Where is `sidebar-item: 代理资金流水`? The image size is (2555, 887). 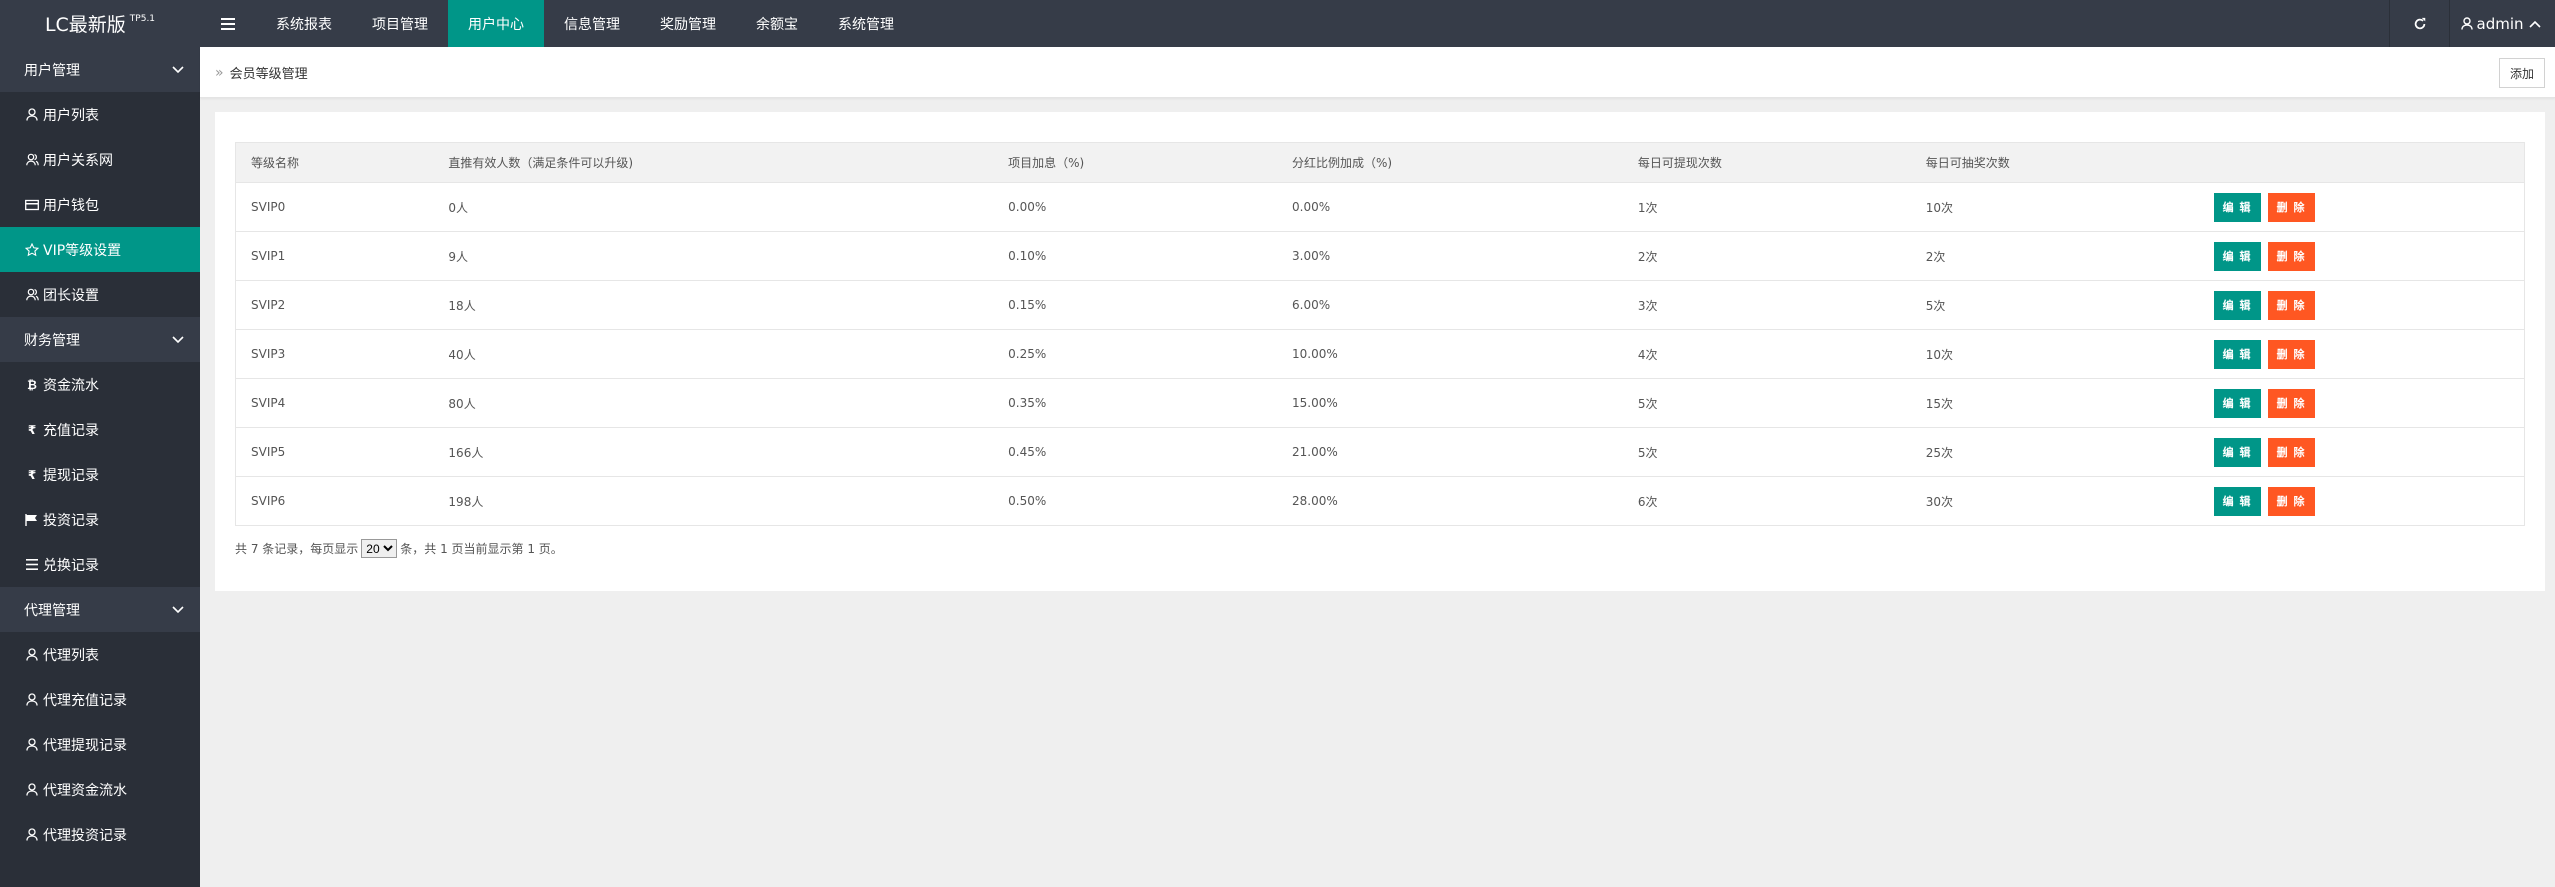 sidebar-item: 代理资金流水 is located at coordinates (100, 789).